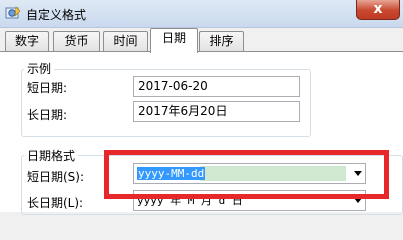 This screenshot has width=403, height=240. I want to click on long-date-format-label: 长日期(L):, so click(55, 203).